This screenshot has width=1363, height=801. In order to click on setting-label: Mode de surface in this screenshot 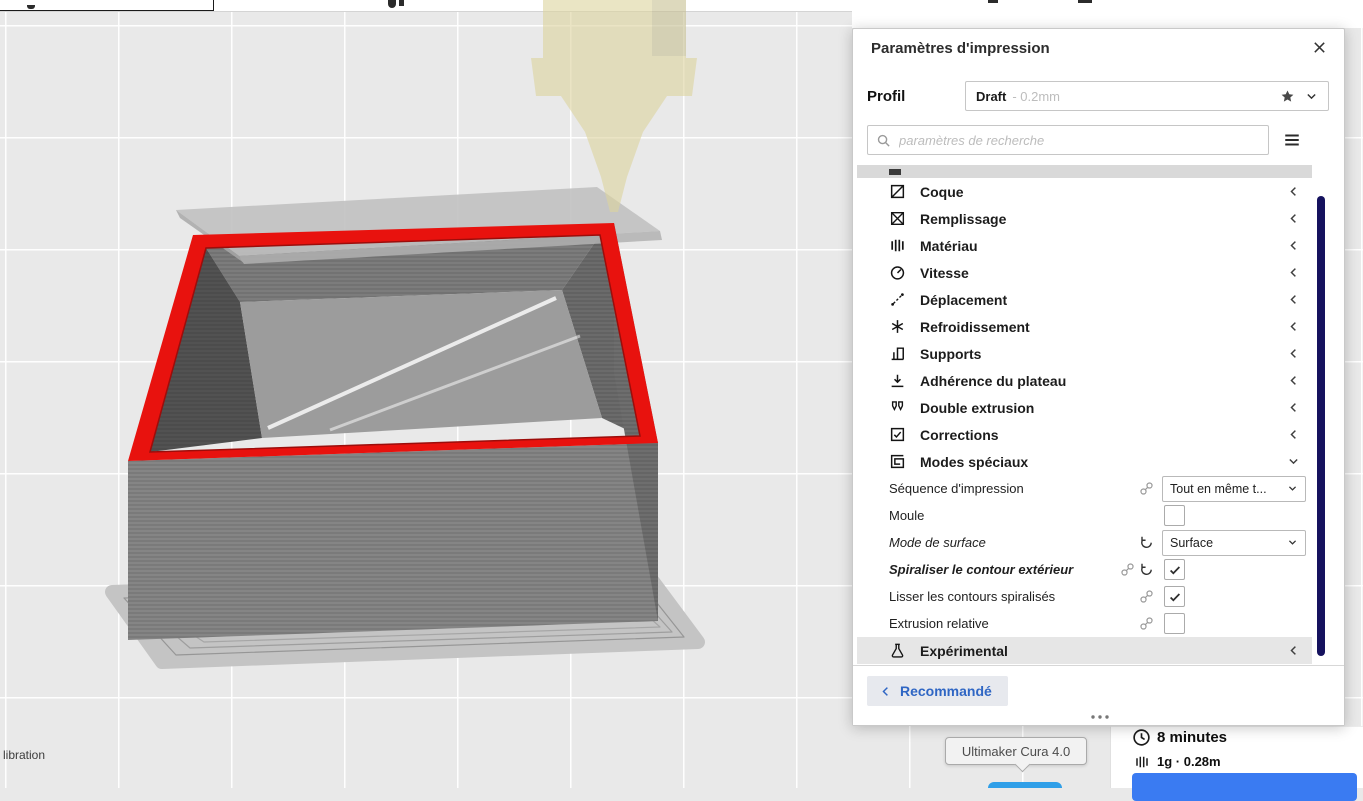, I will do `click(937, 542)`.